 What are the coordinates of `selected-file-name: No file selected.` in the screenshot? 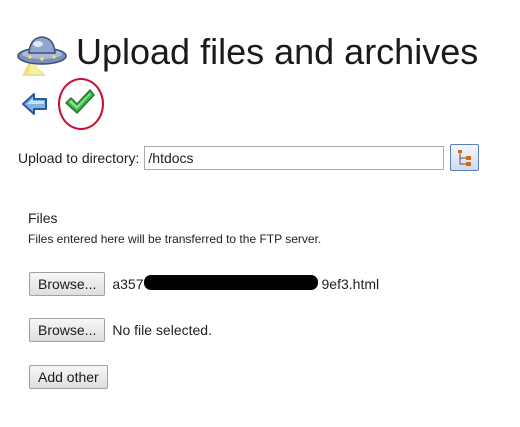 It's located at (162, 330).